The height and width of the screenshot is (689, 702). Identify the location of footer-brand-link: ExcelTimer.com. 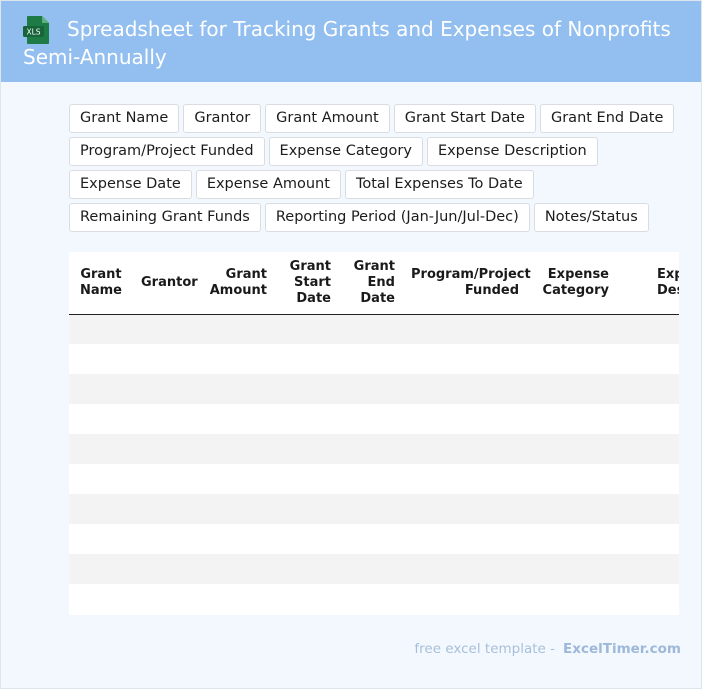
(622, 649).